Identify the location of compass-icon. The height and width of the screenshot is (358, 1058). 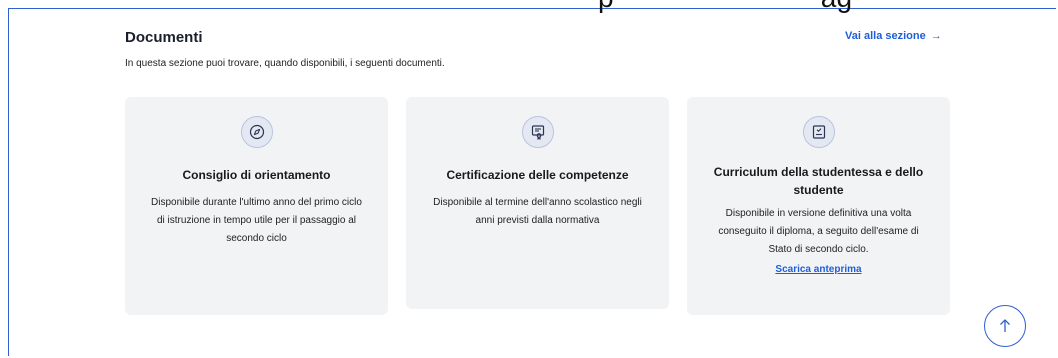
(256, 132).